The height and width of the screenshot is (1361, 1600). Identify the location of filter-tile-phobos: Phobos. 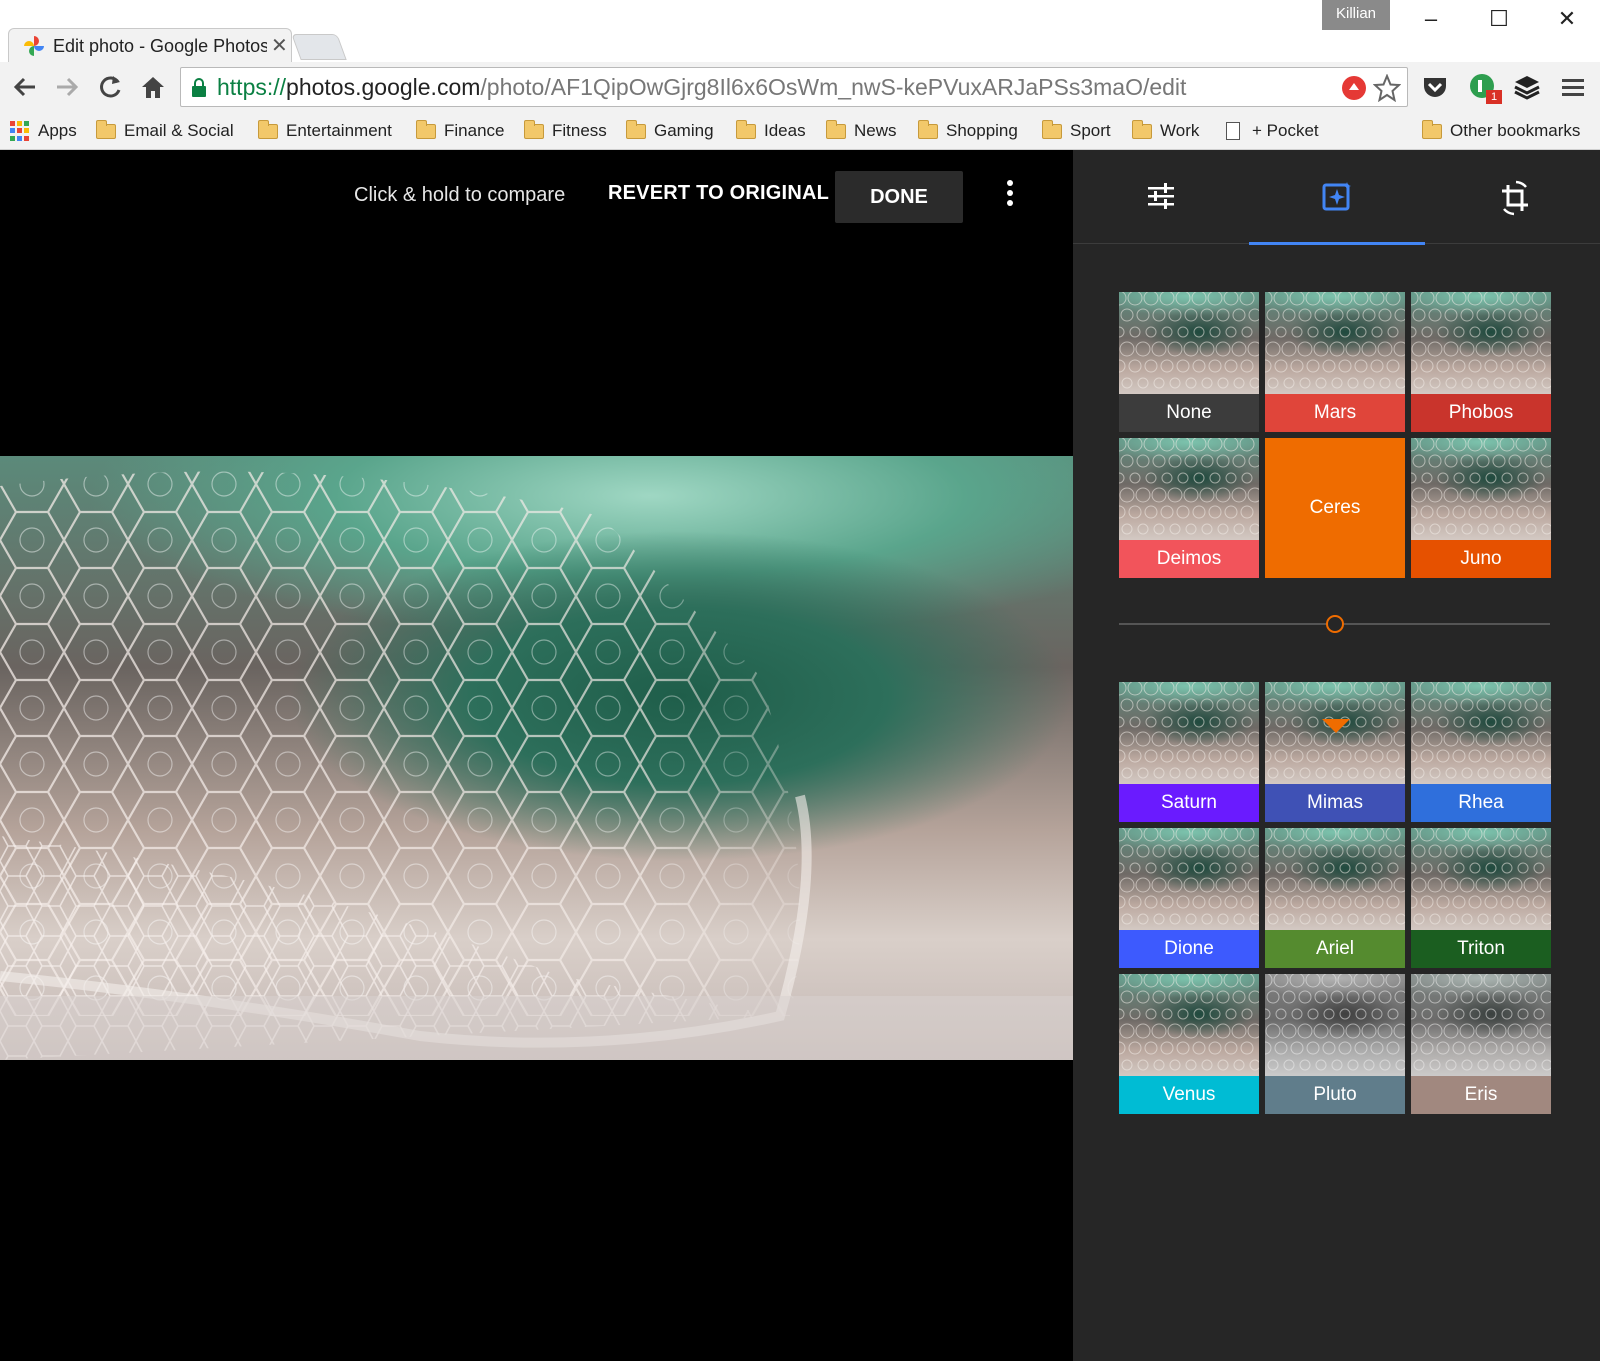
(1481, 362).